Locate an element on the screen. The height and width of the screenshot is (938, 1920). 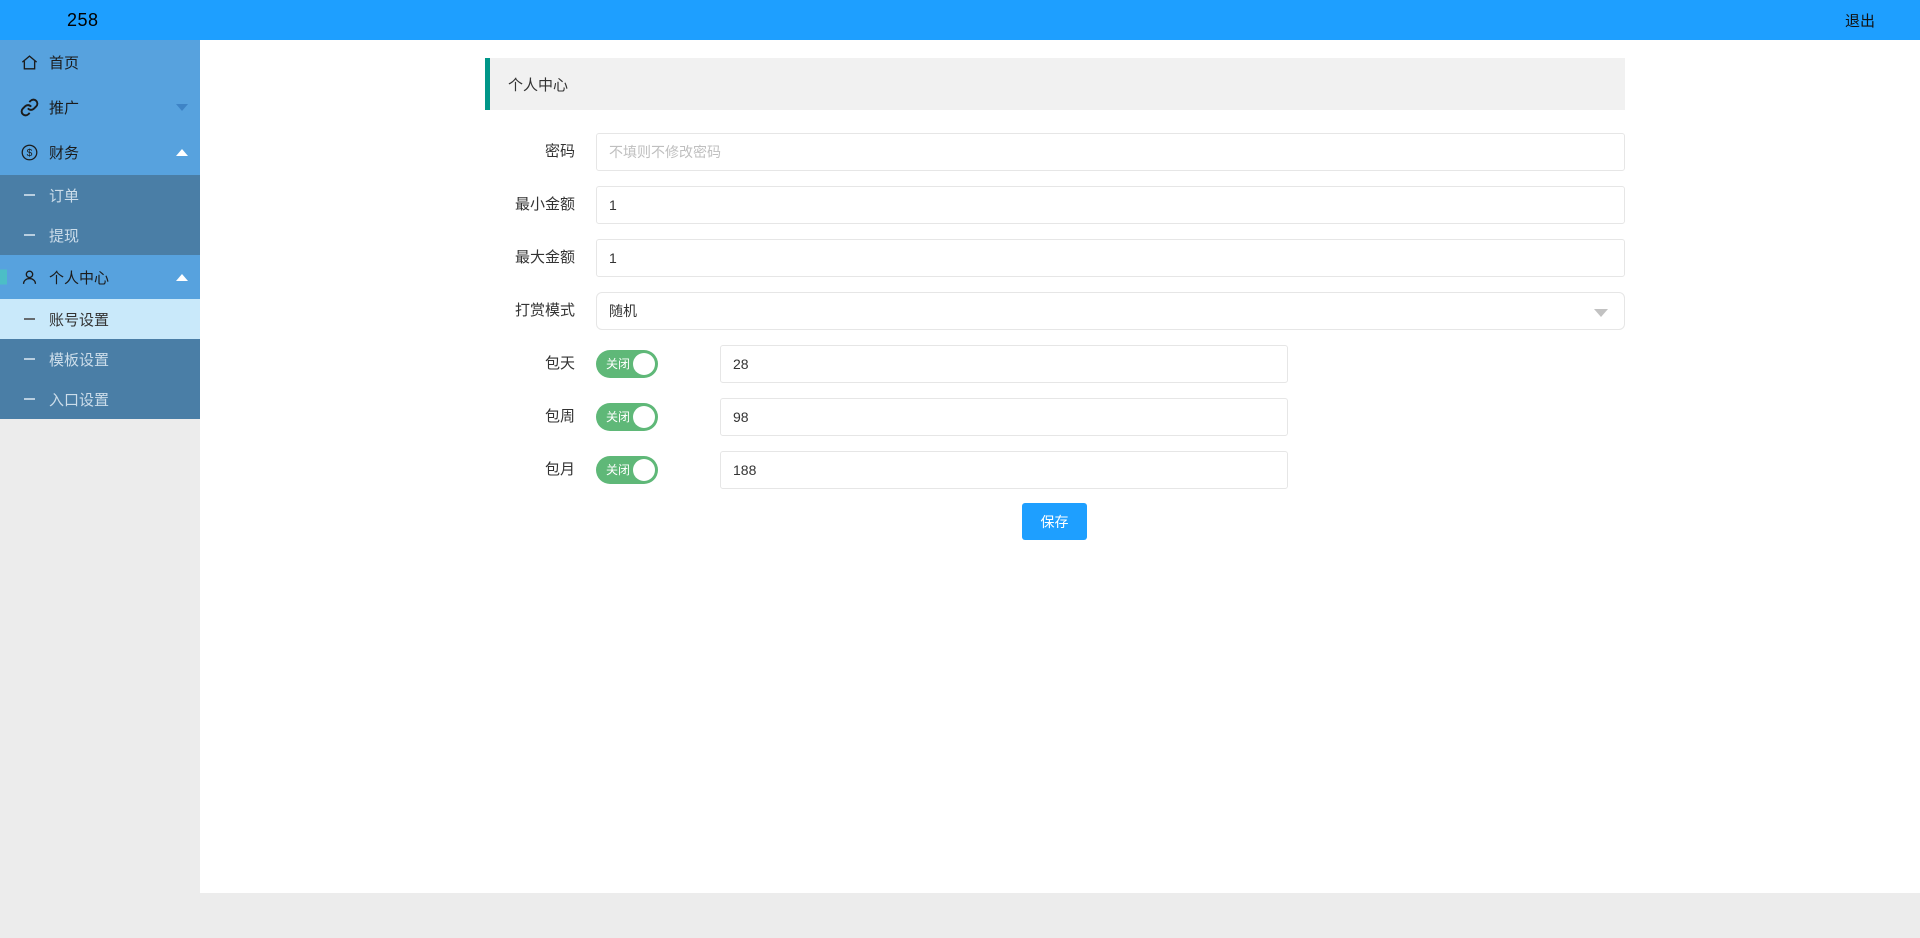
weekly-toggle: 关闭 is located at coordinates (627, 417).